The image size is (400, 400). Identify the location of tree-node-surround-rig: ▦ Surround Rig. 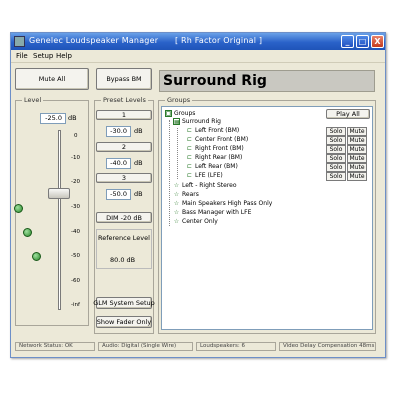
(197, 122).